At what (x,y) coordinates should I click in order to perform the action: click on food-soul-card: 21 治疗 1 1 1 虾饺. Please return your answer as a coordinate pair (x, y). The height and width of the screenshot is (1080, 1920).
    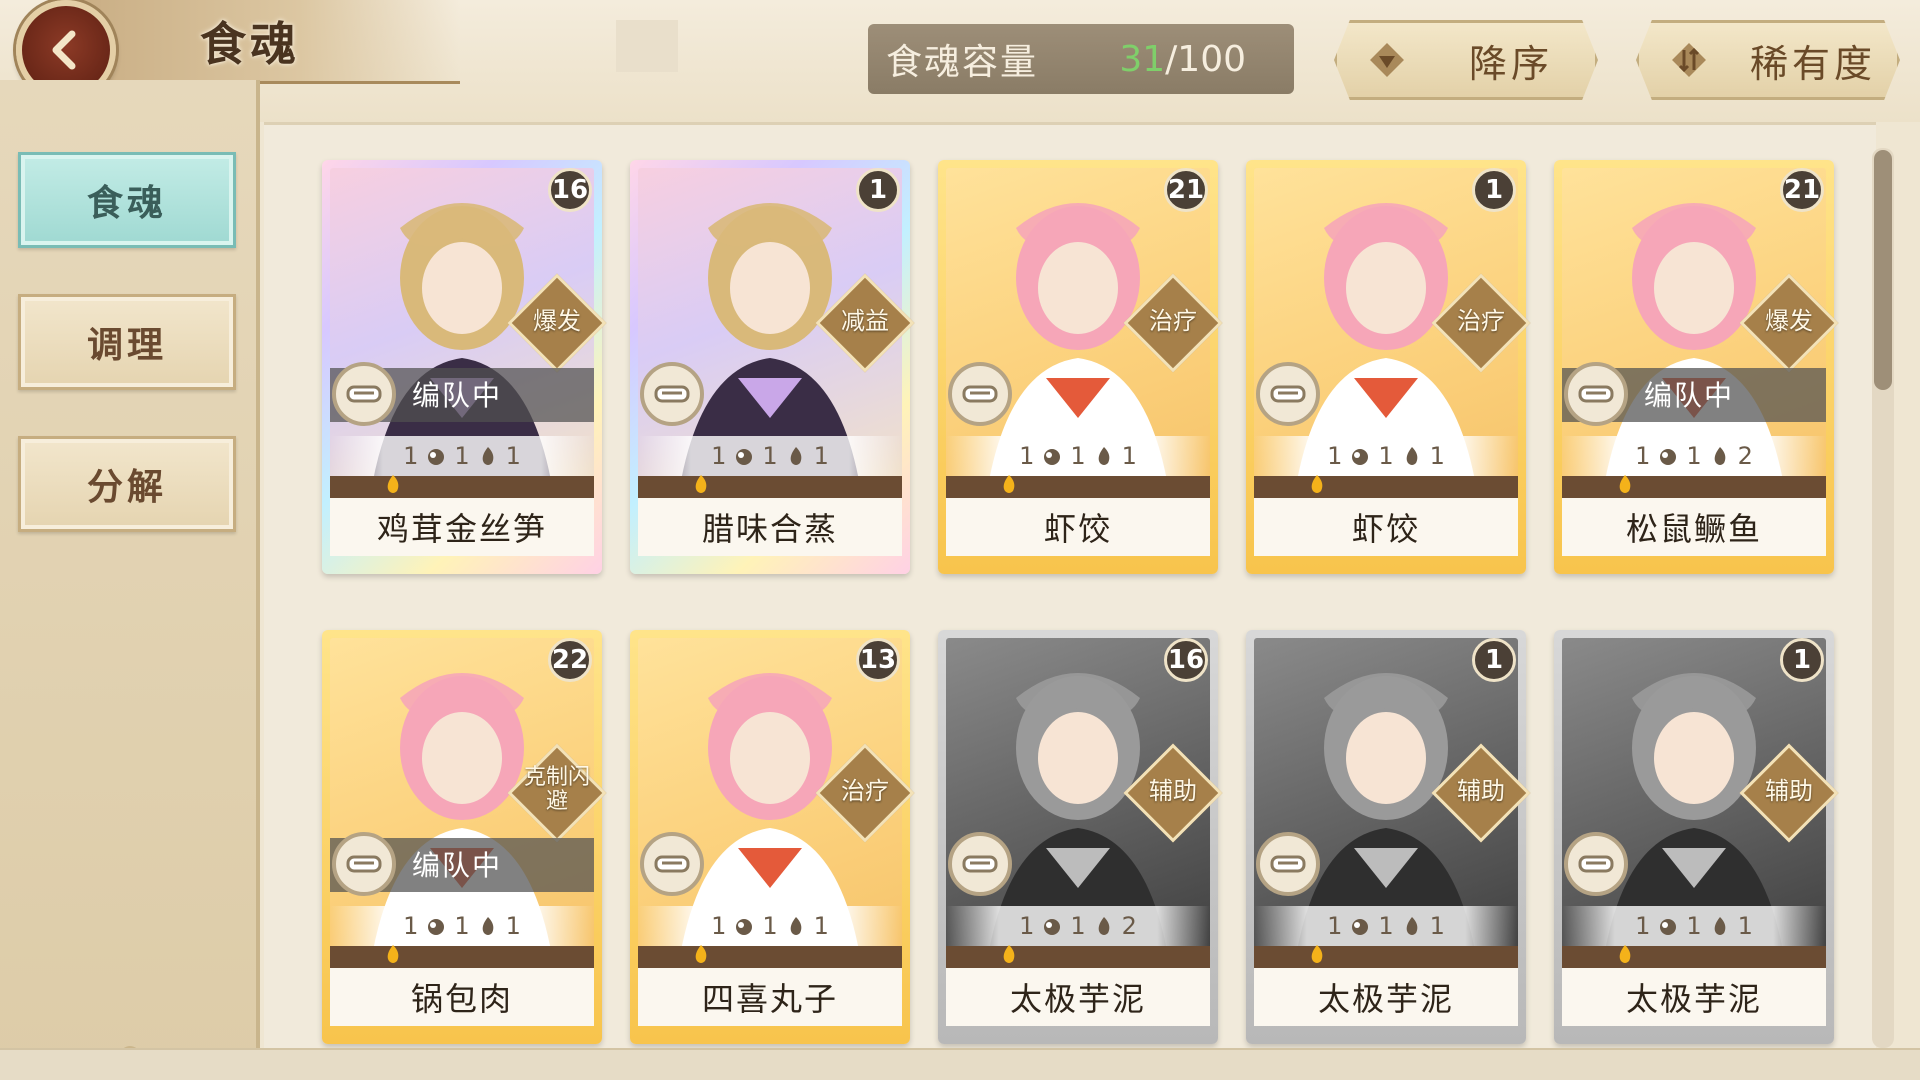
    Looking at the image, I should click on (1080, 367).